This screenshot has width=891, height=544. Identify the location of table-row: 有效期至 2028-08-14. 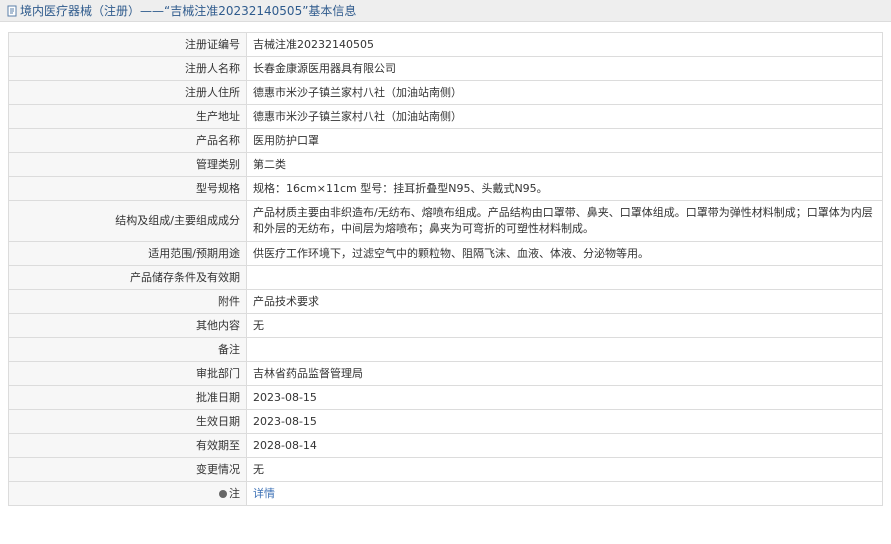
(445, 445).